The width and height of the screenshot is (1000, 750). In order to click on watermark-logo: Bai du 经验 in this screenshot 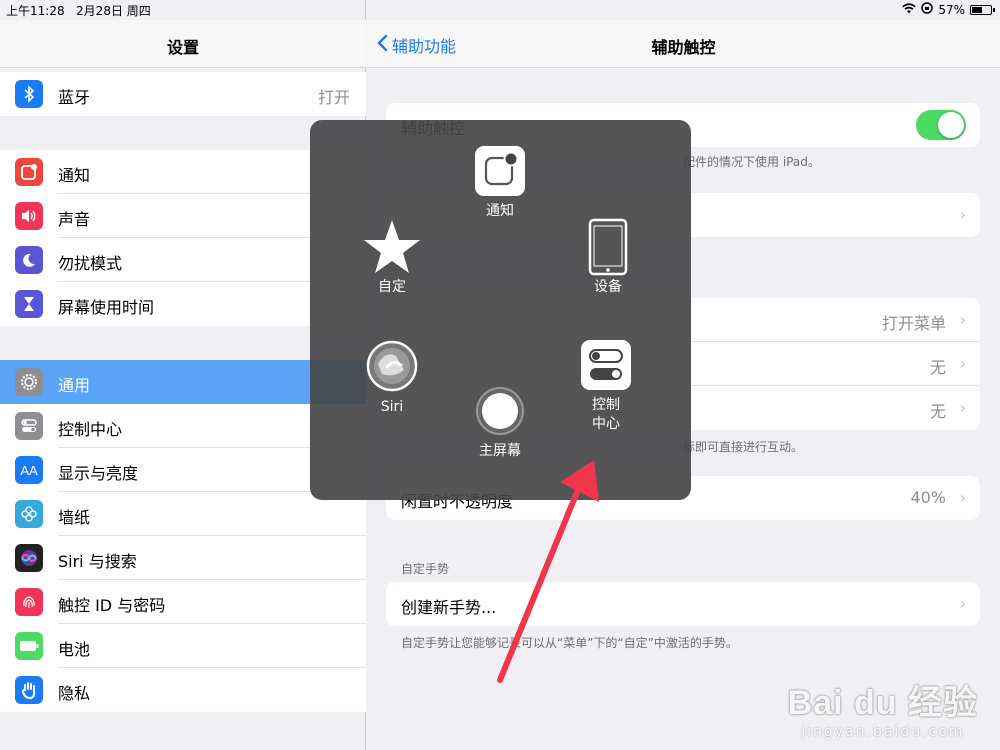, I will do `click(882, 703)`.